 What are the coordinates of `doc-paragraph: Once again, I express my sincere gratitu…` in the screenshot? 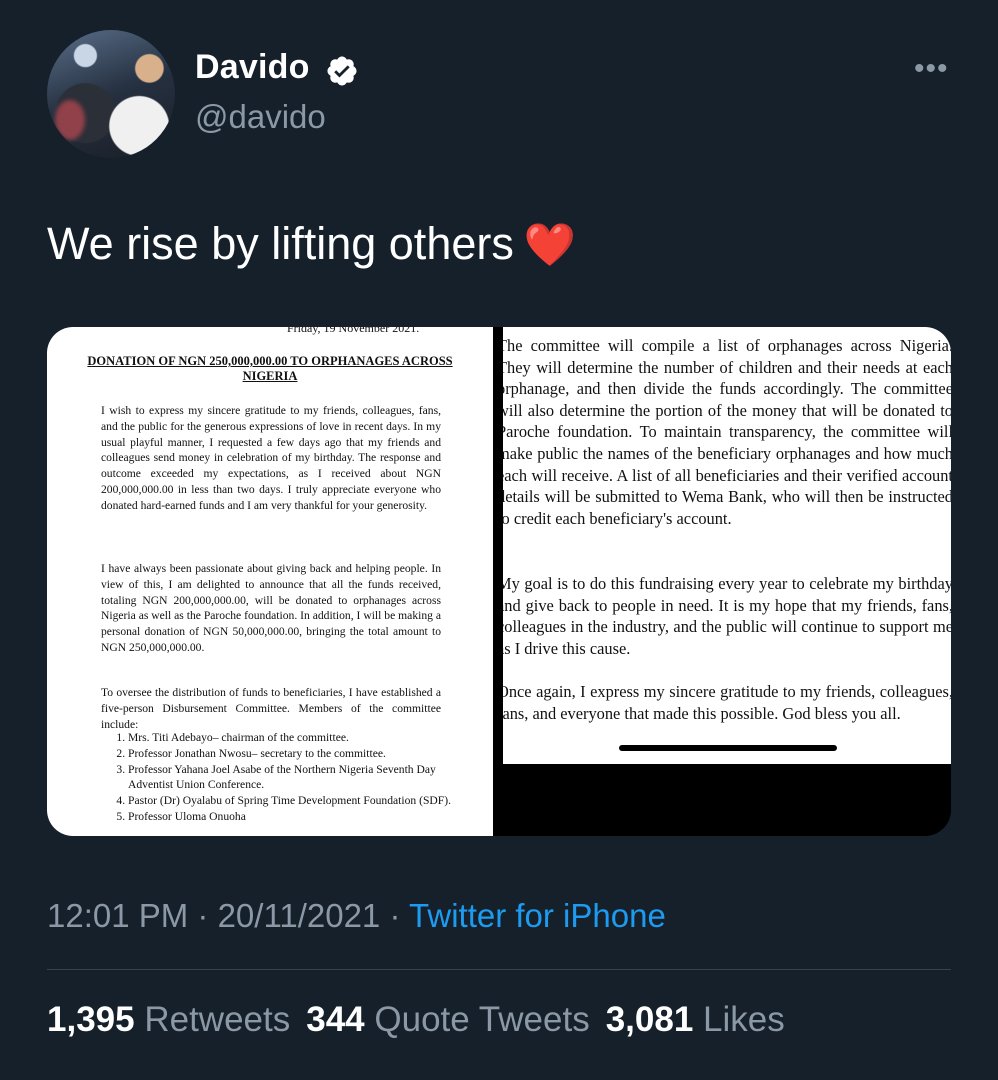 It's located at (727, 702).